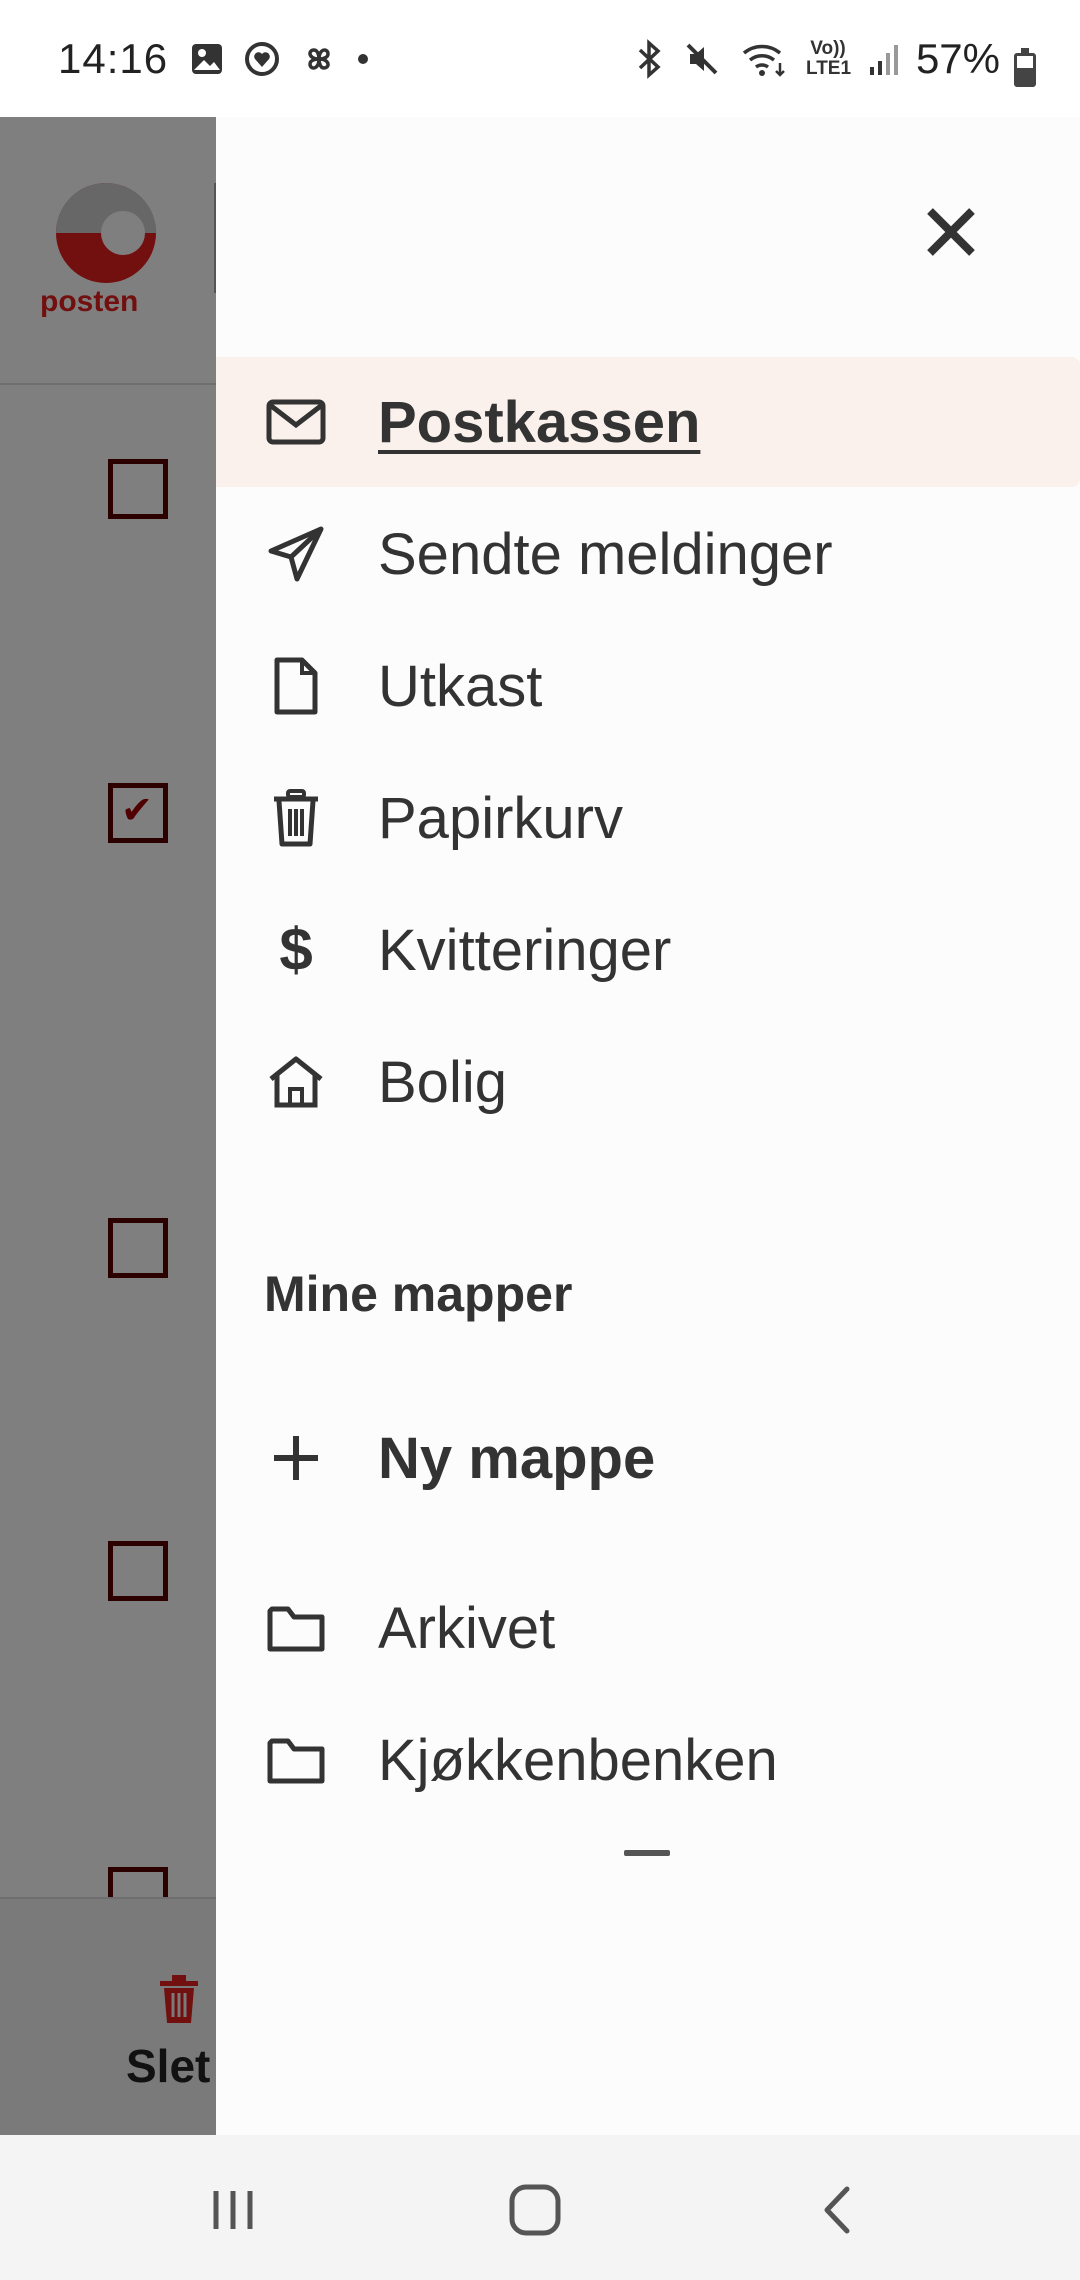  I want to click on nav-item-label: Sendte meldinger, so click(605, 554).